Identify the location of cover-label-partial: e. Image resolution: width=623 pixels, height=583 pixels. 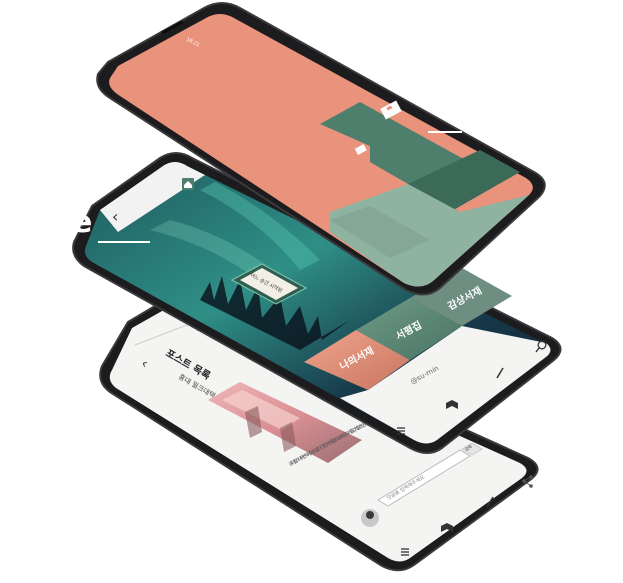
(82, 222).